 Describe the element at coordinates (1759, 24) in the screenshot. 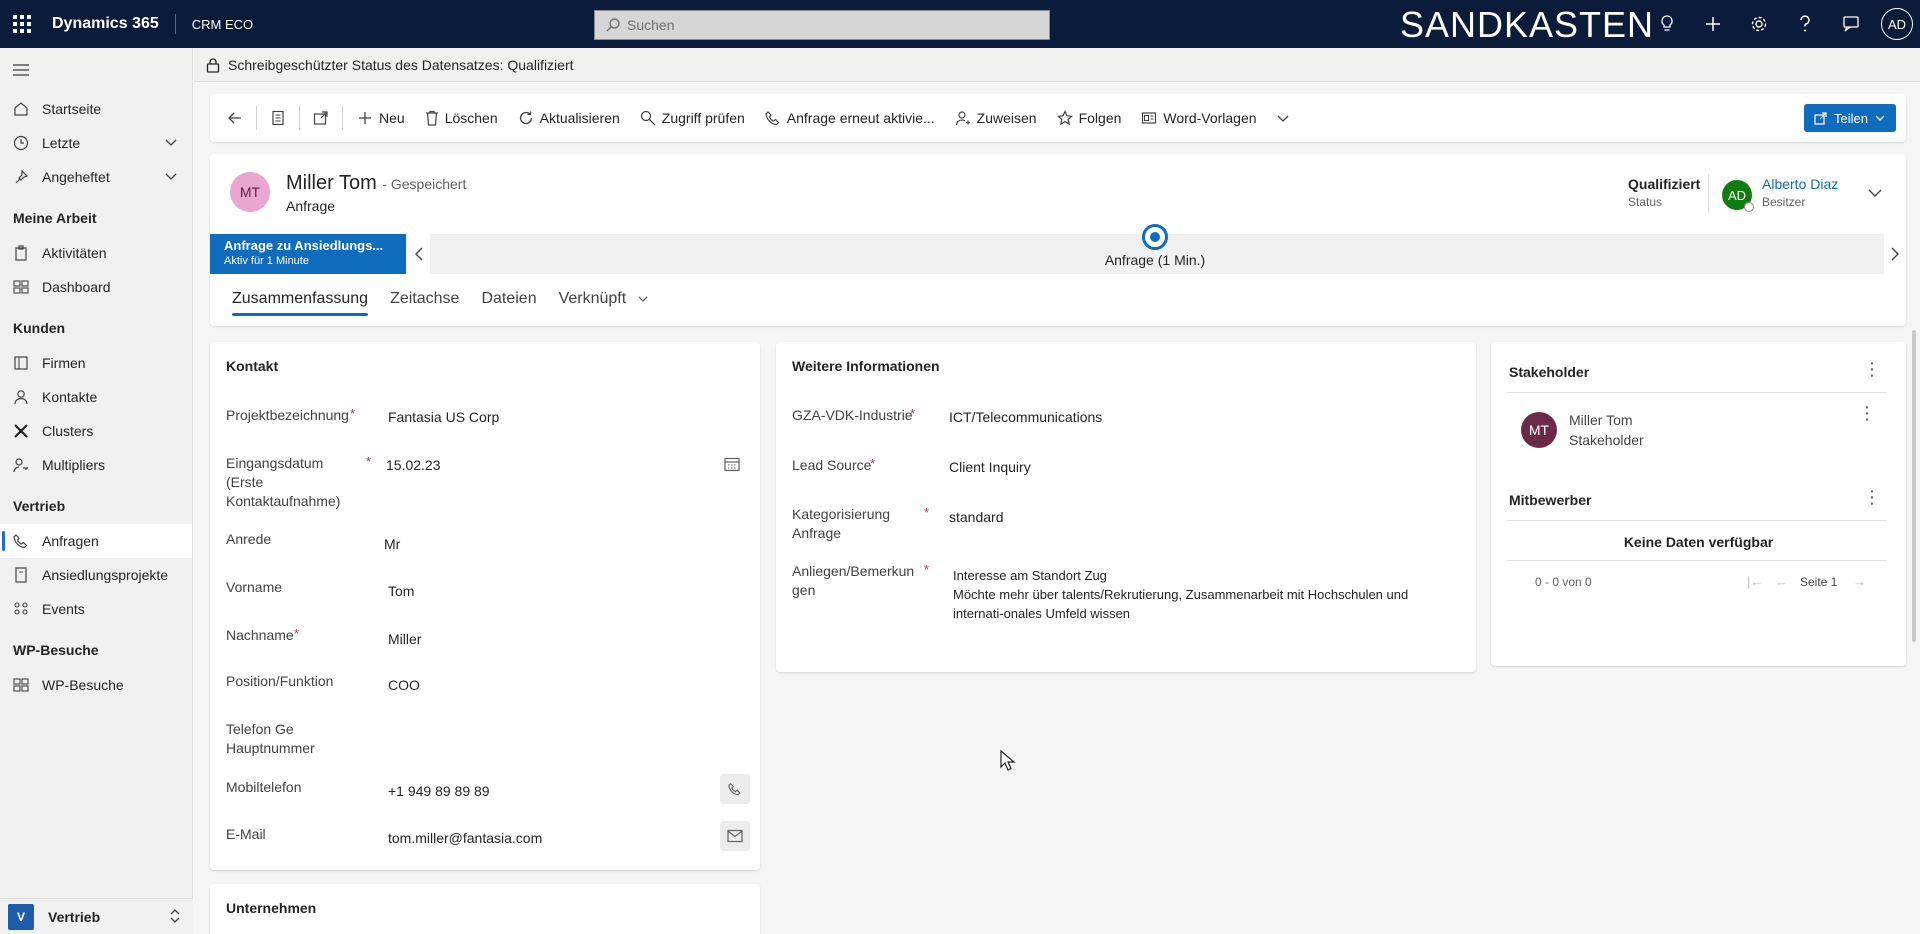

I see `settings-button` at that location.